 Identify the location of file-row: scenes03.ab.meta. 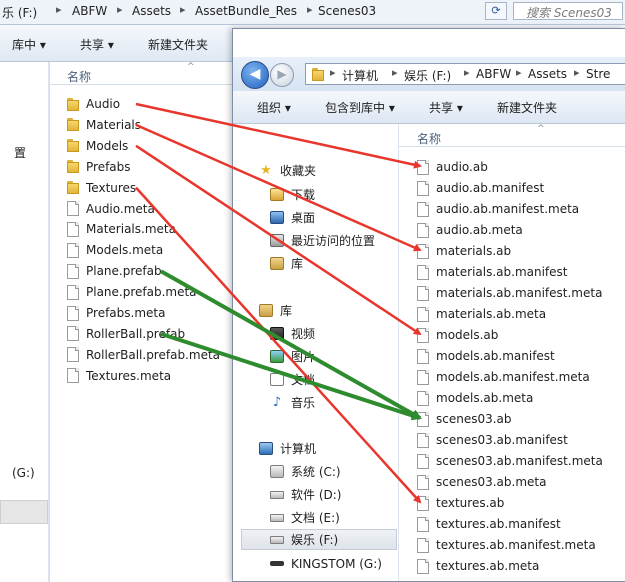
(481, 482).